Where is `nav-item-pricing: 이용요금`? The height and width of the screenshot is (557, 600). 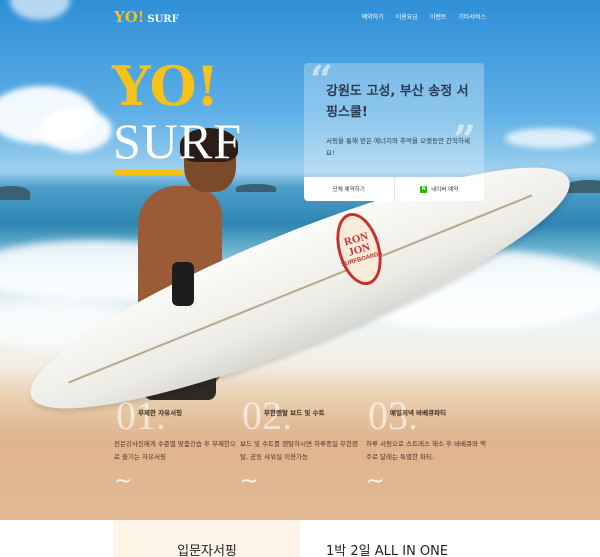
nav-item-pricing: 이용요금 is located at coordinates (407, 16).